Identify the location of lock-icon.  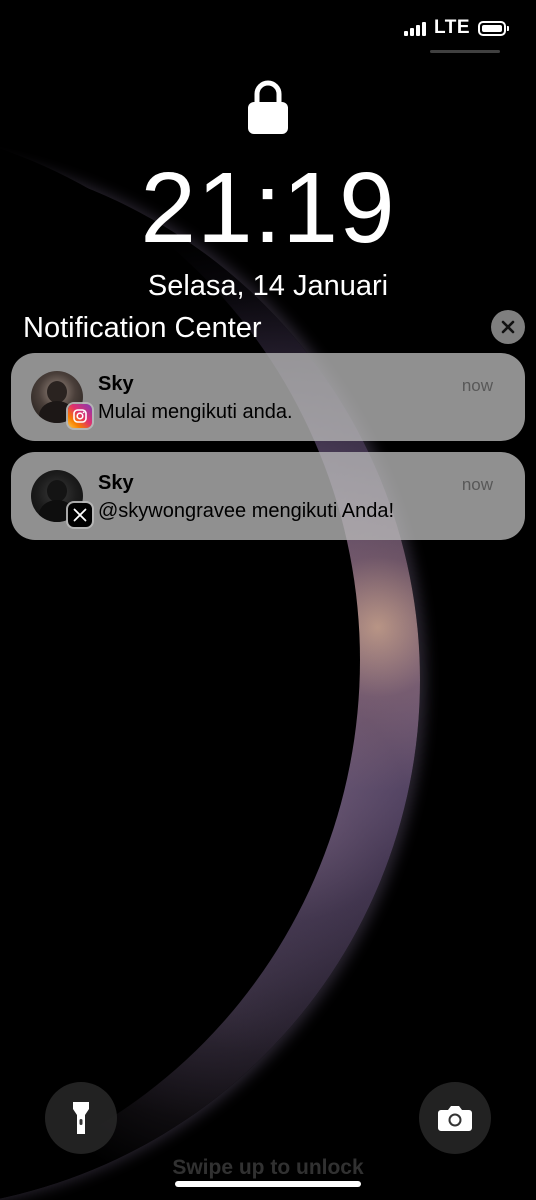
(268, 107).